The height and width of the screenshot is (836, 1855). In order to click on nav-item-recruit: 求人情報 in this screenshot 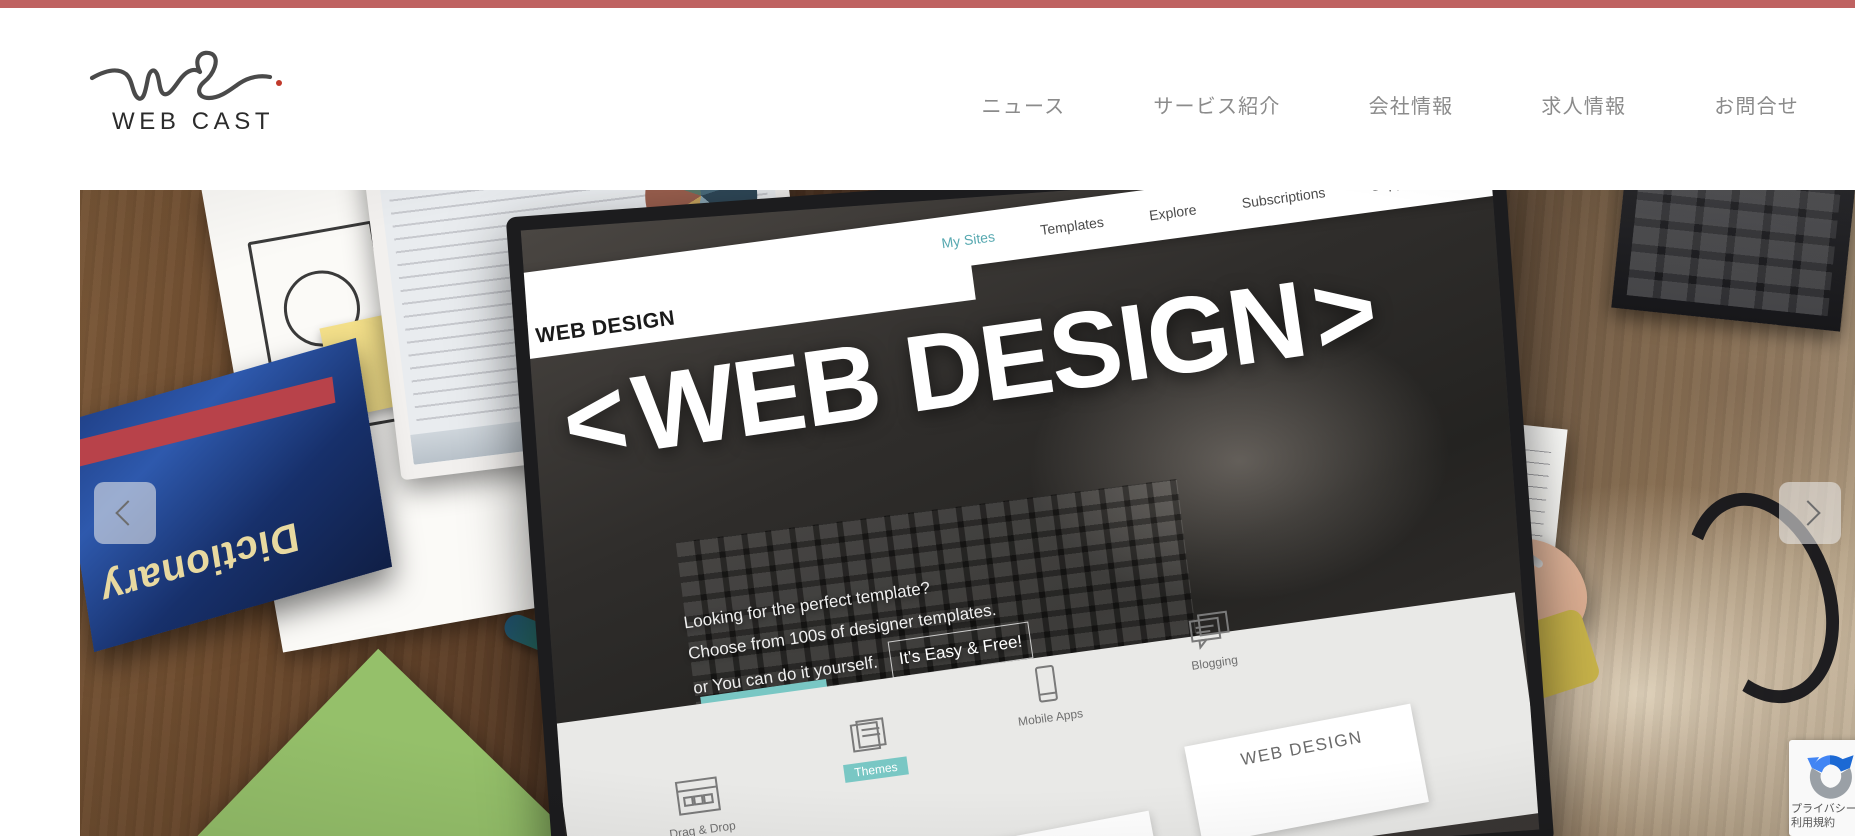, I will do `click(1583, 104)`.